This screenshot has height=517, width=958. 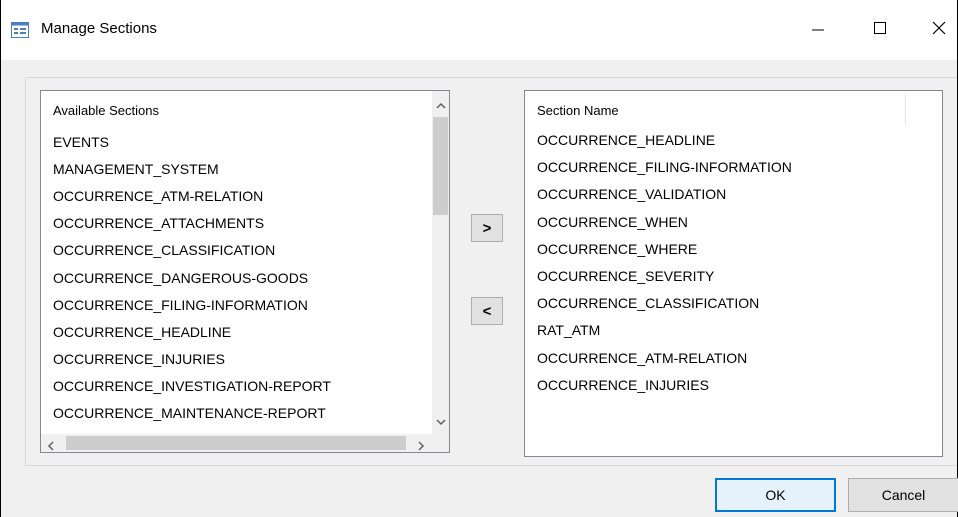 What do you see at coordinates (421, 445) in the screenshot?
I see `scroll-right-icon` at bounding box center [421, 445].